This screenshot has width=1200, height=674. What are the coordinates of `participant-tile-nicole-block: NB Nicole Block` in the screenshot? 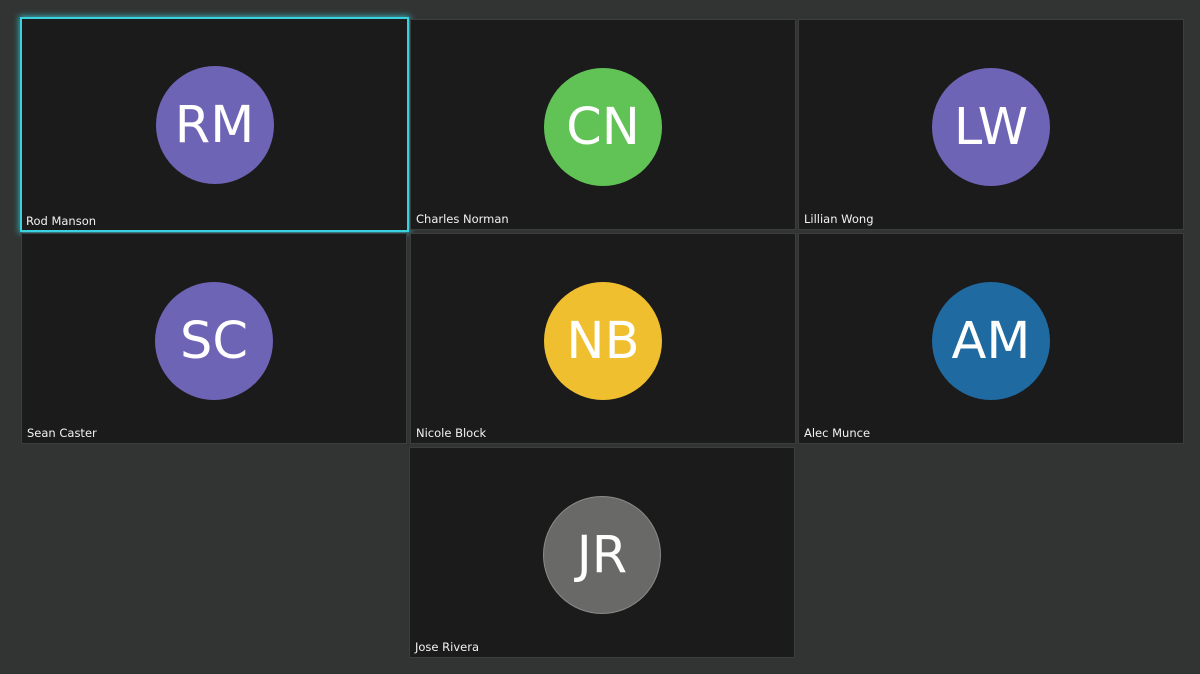 It's located at (603, 338).